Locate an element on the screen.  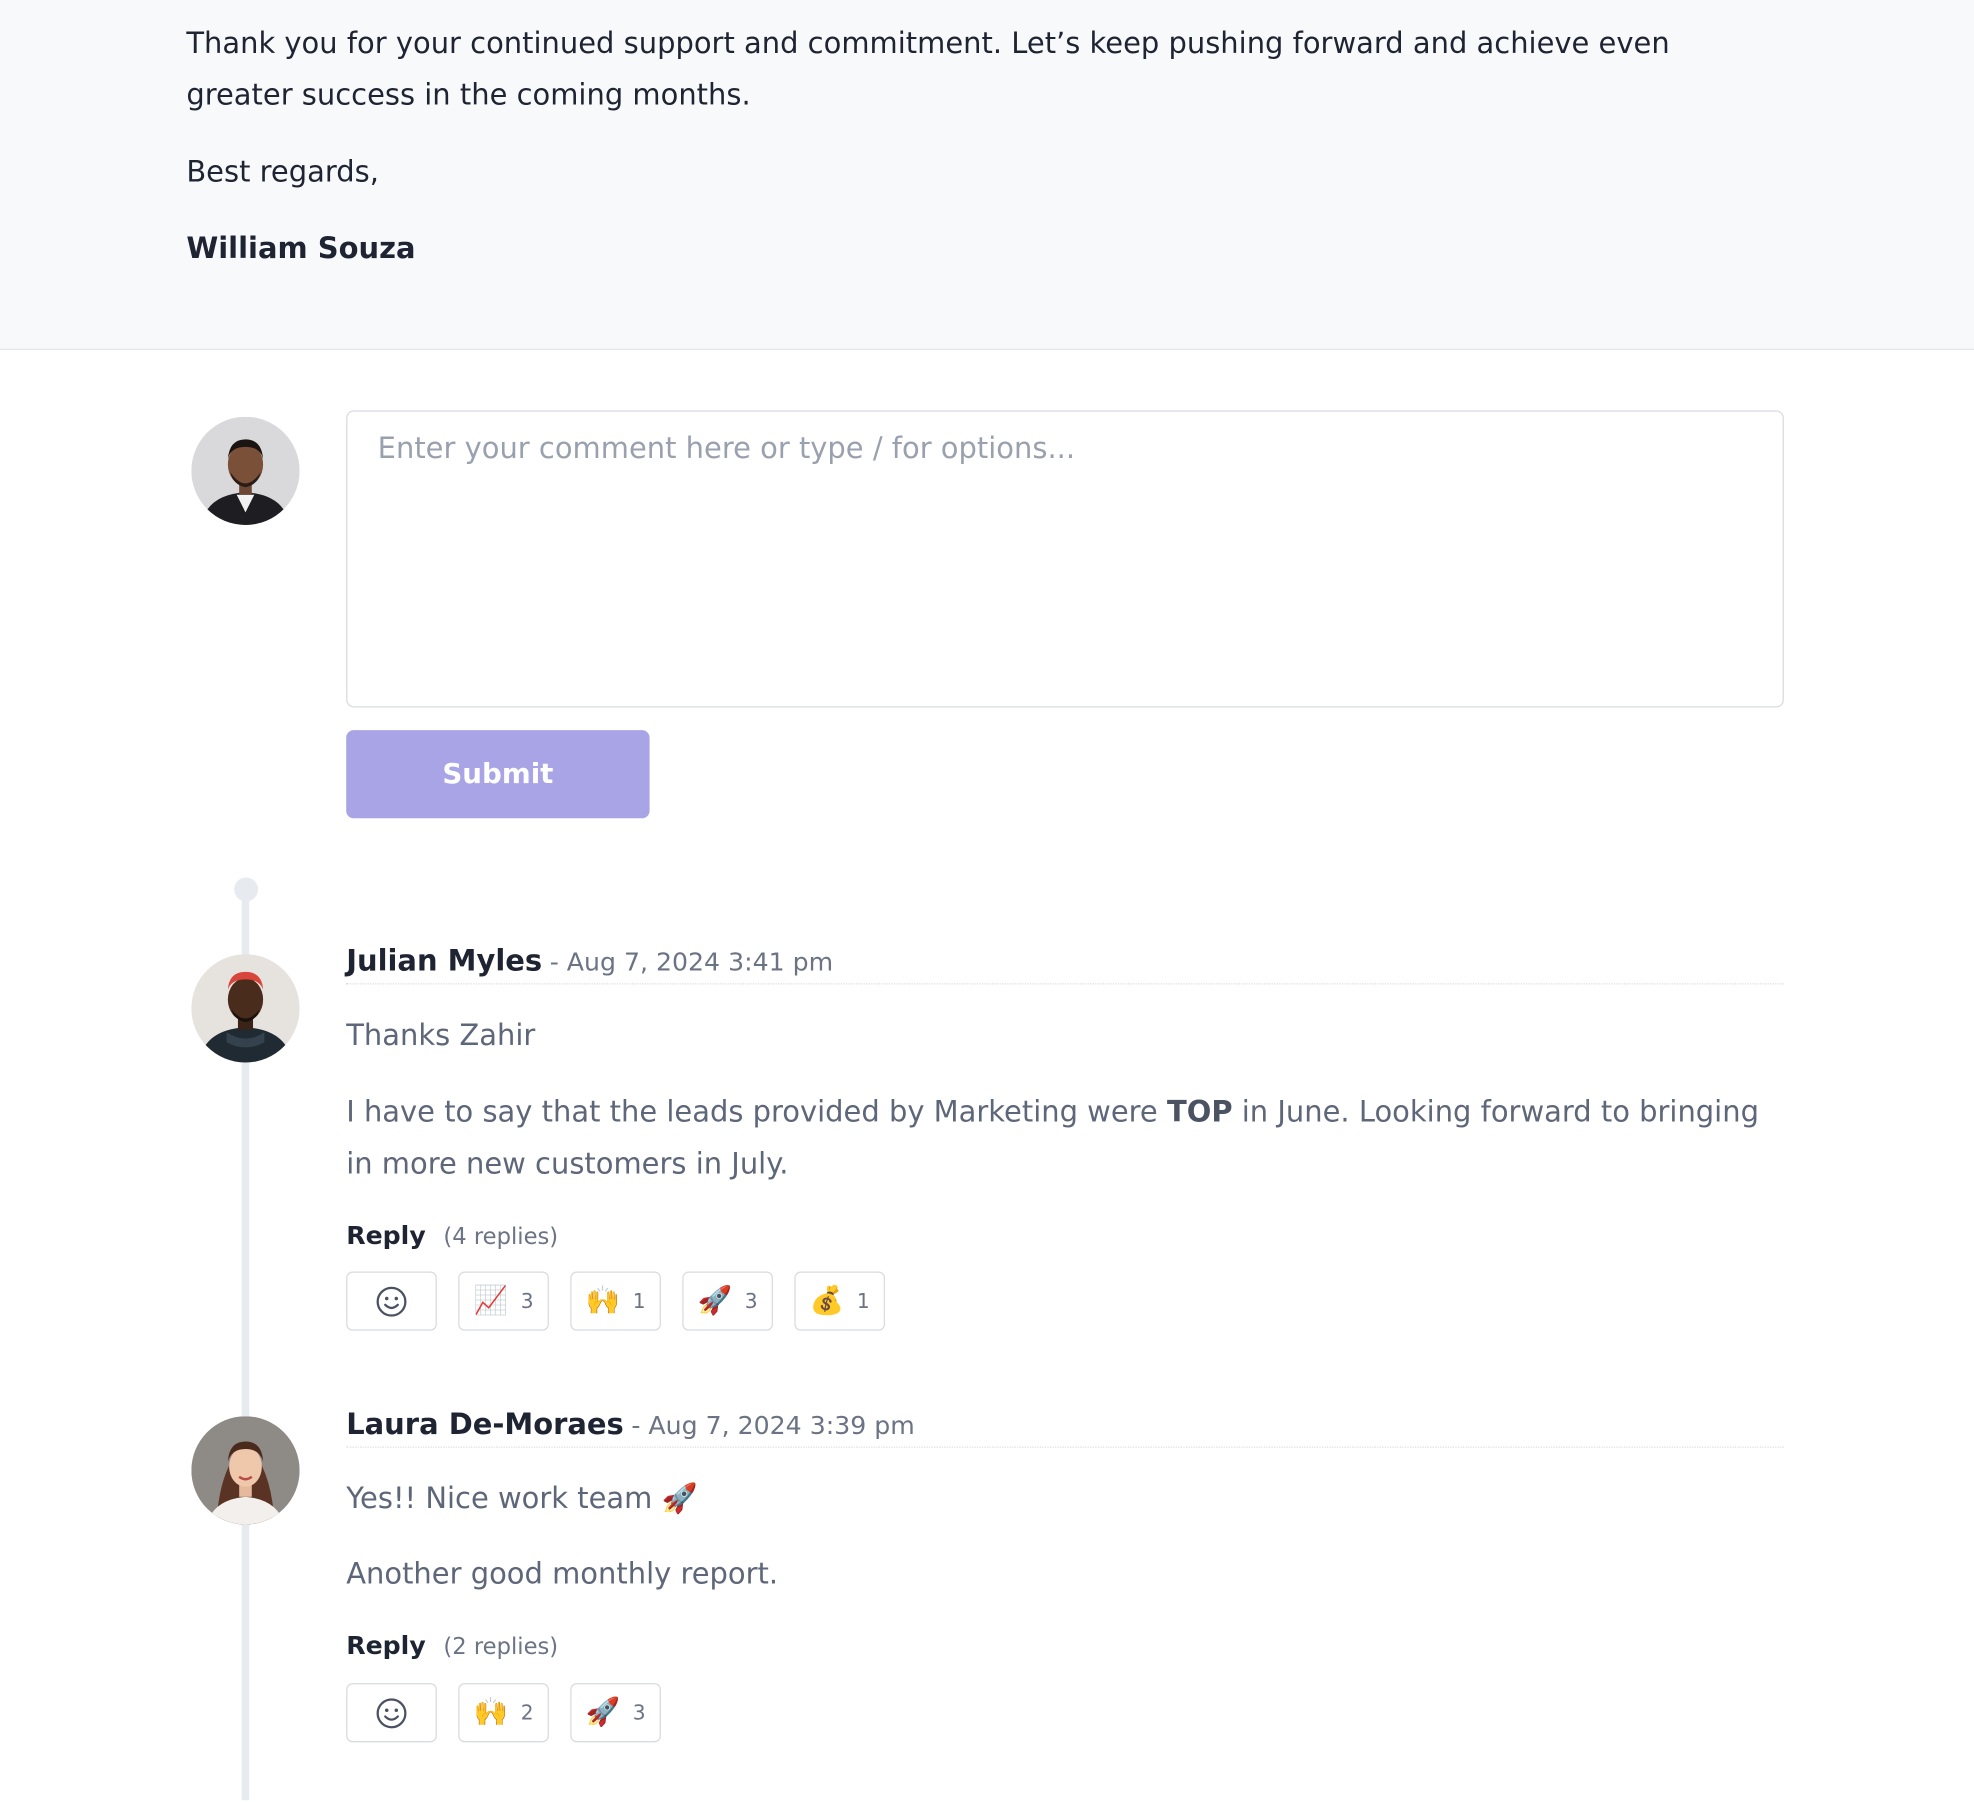
laura-de-moraes-avatar is located at coordinates (245, 1470).